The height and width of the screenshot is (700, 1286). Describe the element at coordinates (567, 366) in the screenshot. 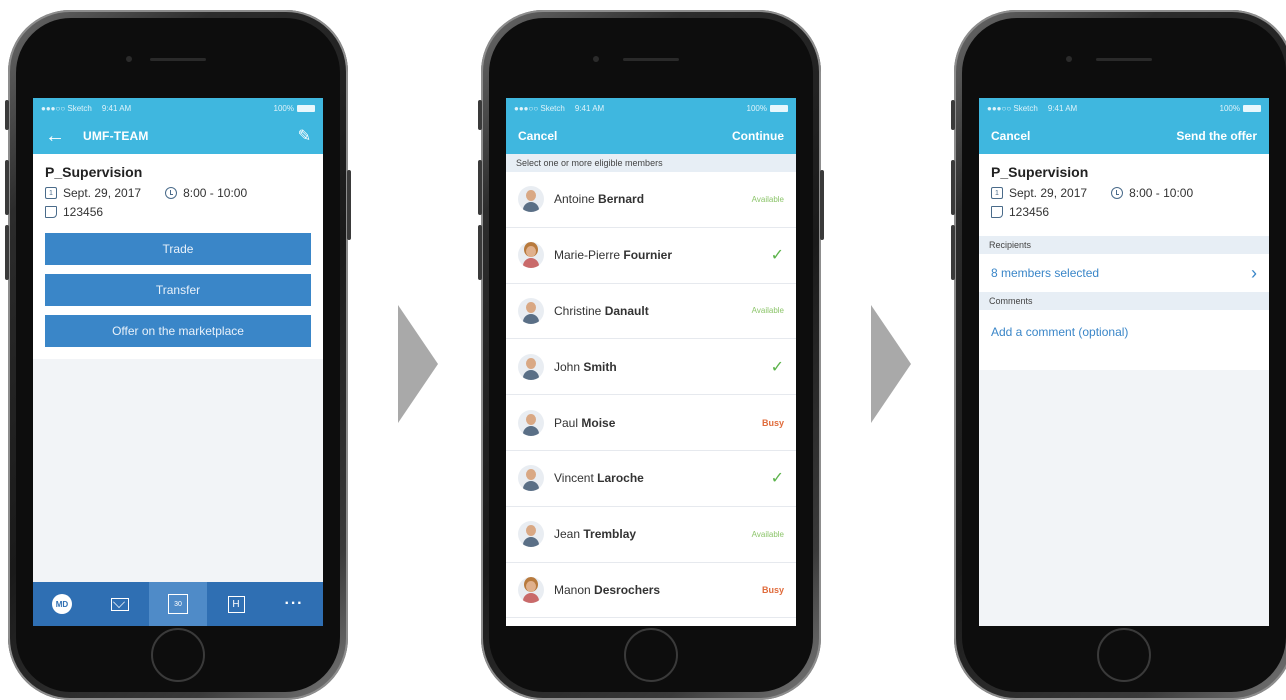

I see `member-first-name: John` at that location.